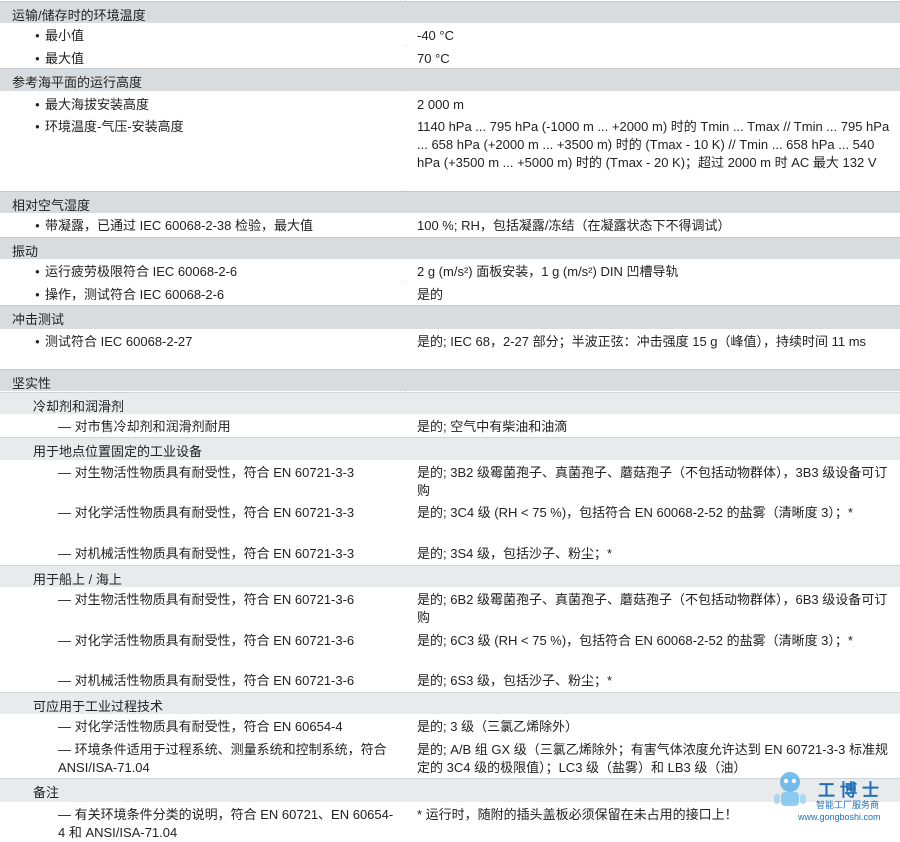 This screenshot has height=842, width=900. I want to click on spec-label-text: — 对生物活性物质具有耐受性，符合 EN 60721-3-6, so click(206, 599).